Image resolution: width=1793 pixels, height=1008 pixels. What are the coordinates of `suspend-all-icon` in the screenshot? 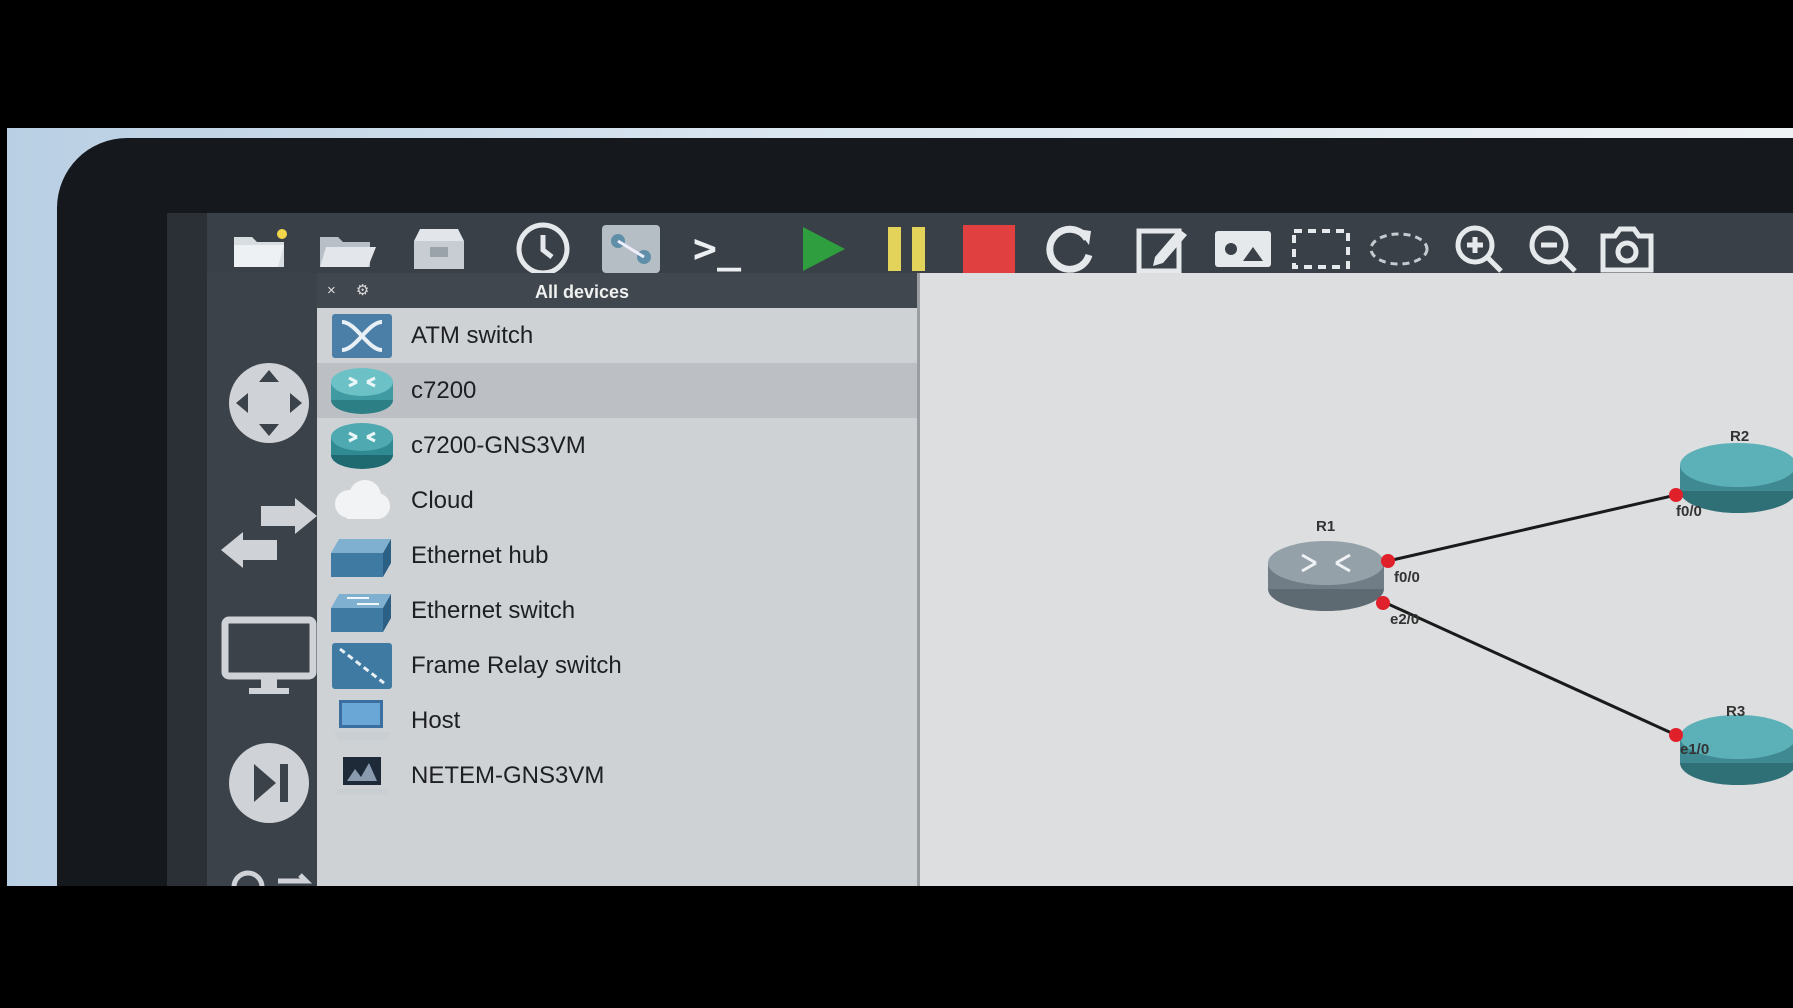 It's located at (907, 249).